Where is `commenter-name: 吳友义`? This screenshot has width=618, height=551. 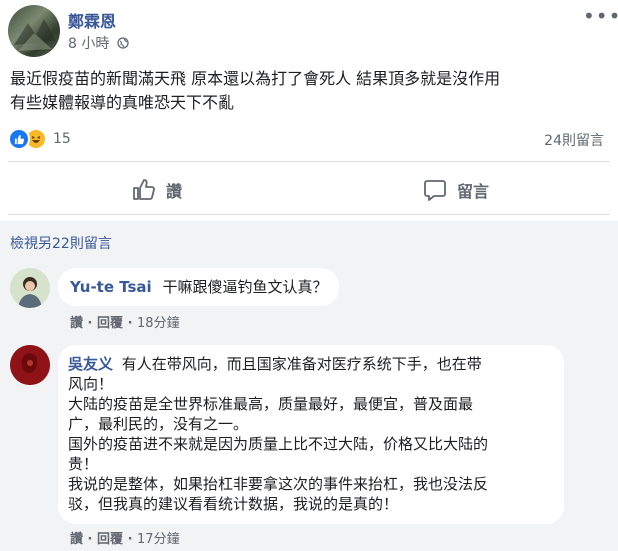 commenter-name: 吳友义 is located at coordinates (90, 364).